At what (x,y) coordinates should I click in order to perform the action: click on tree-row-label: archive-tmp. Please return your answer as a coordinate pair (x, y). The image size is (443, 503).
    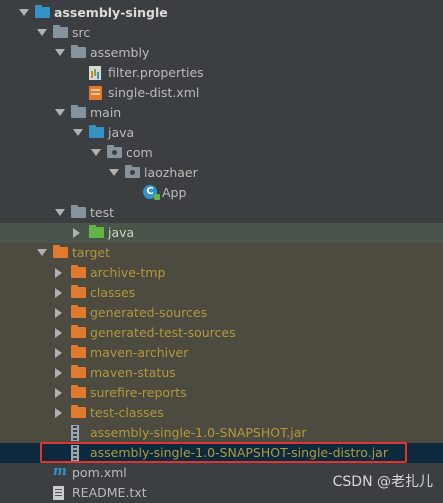
    Looking at the image, I should click on (128, 272).